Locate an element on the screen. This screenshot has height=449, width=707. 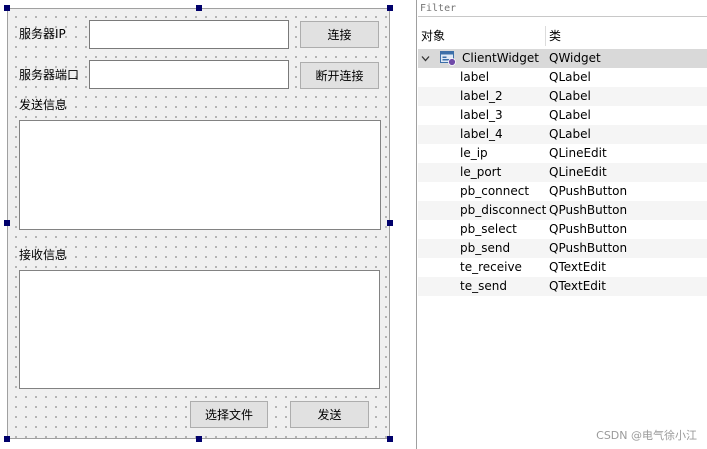
tree-object-name: label is located at coordinates (475, 77).